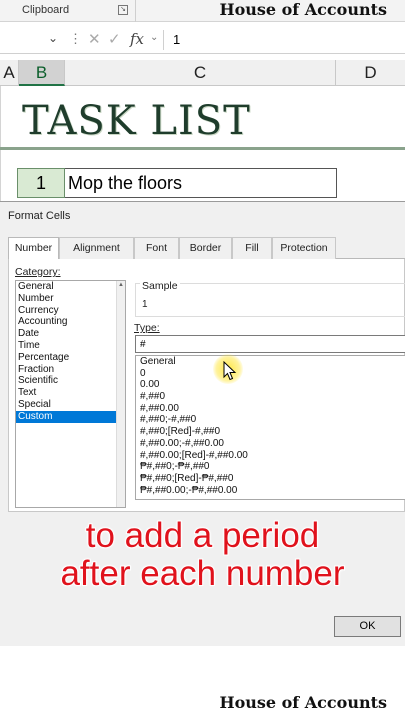  Describe the element at coordinates (9, 73) in the screenshot. I see `column-header-a: A` at that location.